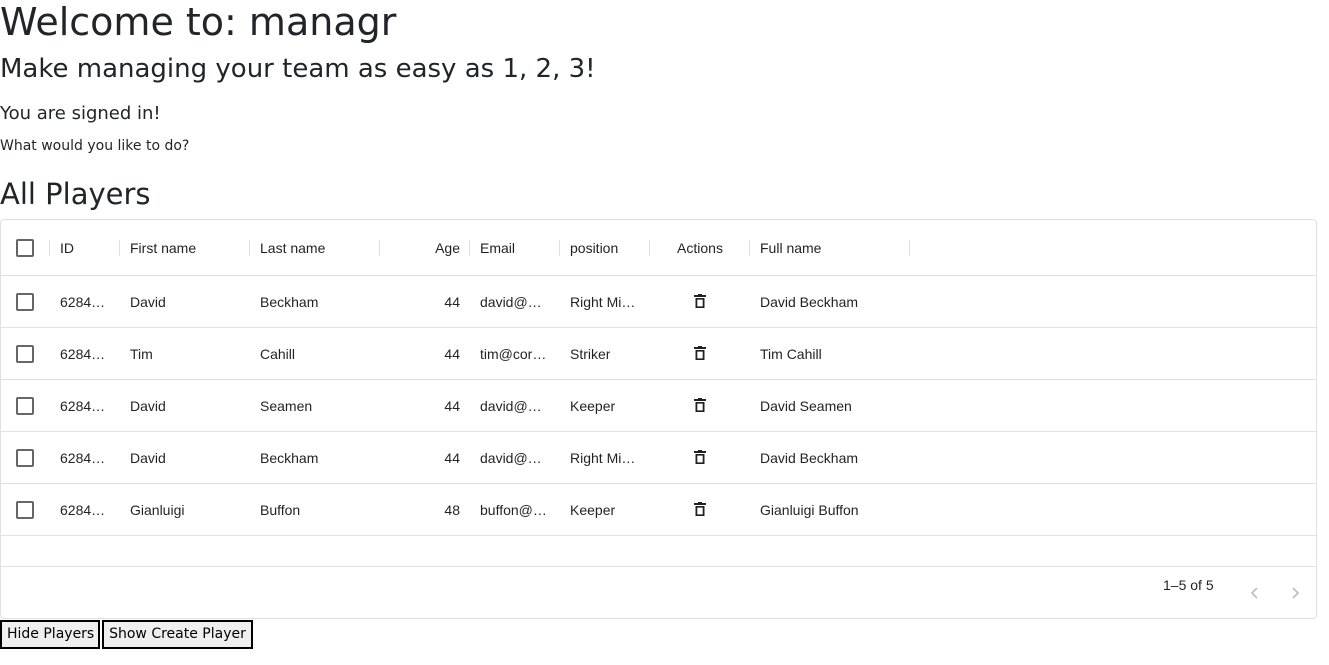  I want to click on signed-in-status: You are signed in!, so click(80, 113).